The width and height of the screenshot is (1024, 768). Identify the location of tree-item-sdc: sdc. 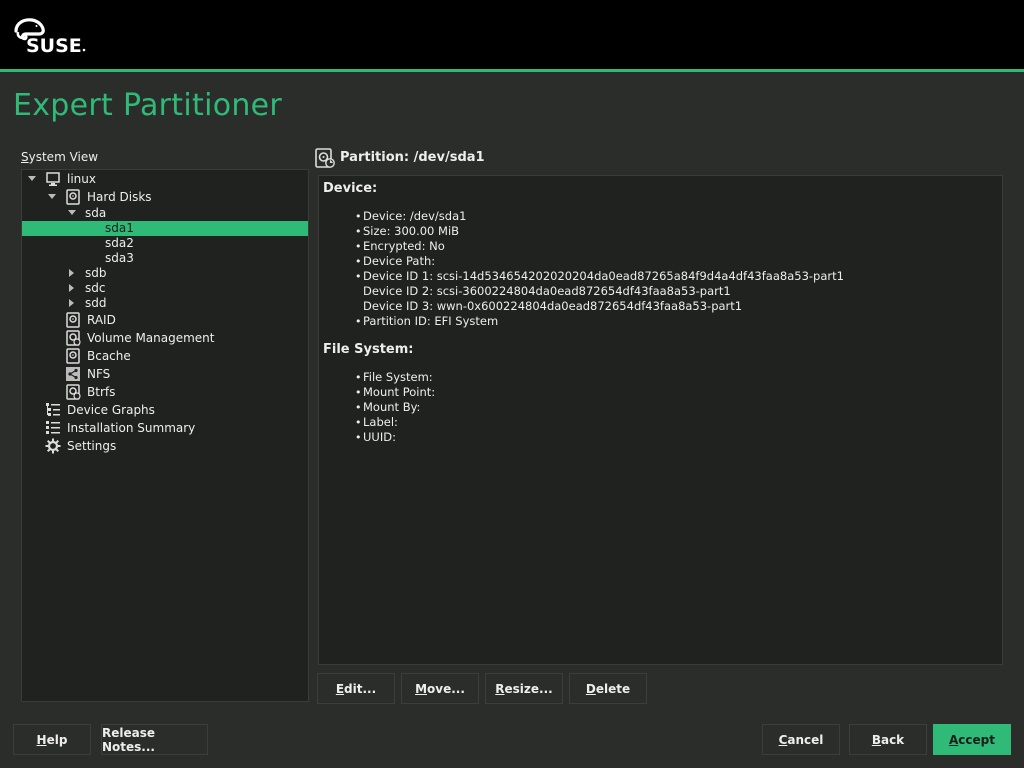
(165, 288).